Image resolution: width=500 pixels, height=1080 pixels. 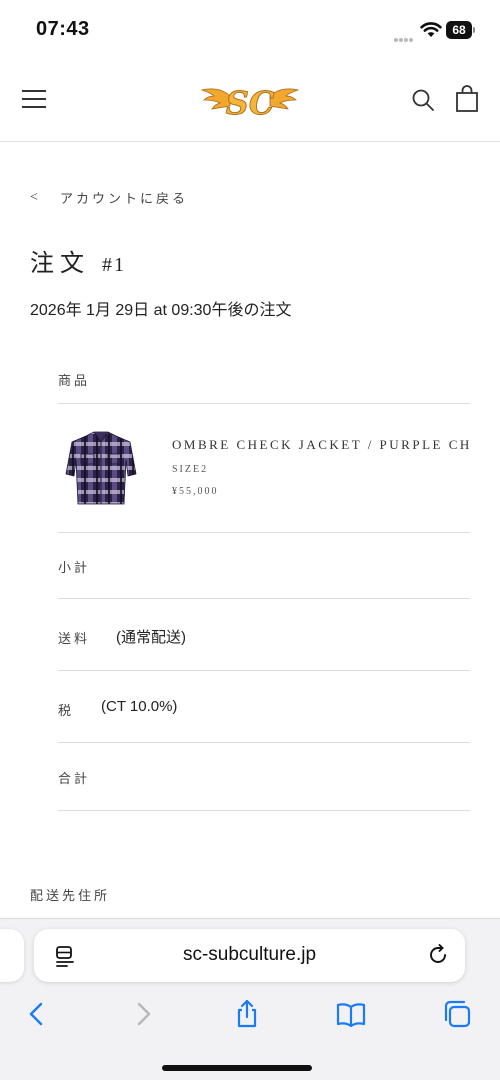 I want to click on shipping-address-header: 配送先住所, so click(x=70, y=895).